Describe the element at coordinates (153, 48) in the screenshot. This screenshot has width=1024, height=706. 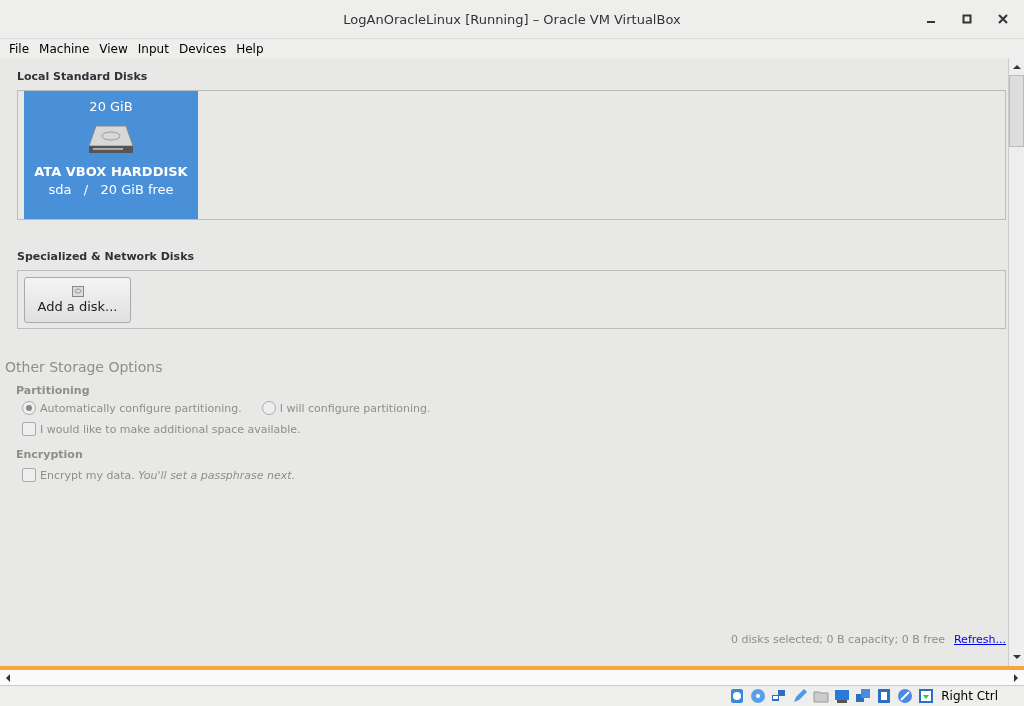
I see `menu-item: Input` at that location.